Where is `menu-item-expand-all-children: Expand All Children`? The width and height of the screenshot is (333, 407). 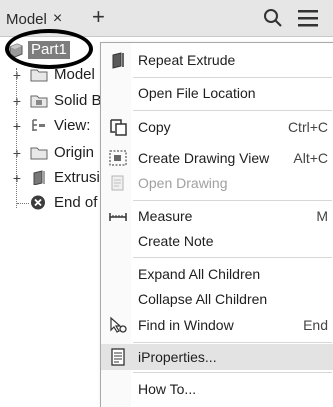 menu-item-expand-all-children: Expand All Children is located at coordinates (217, 274).